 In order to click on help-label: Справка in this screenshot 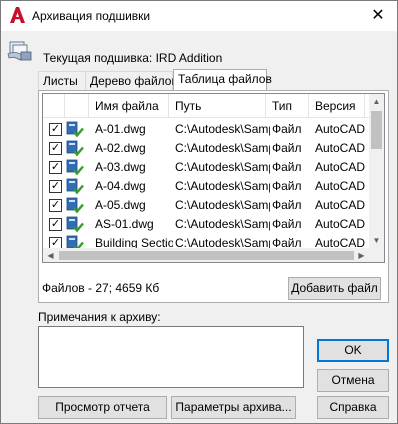, I will do `click(353, 407)`.